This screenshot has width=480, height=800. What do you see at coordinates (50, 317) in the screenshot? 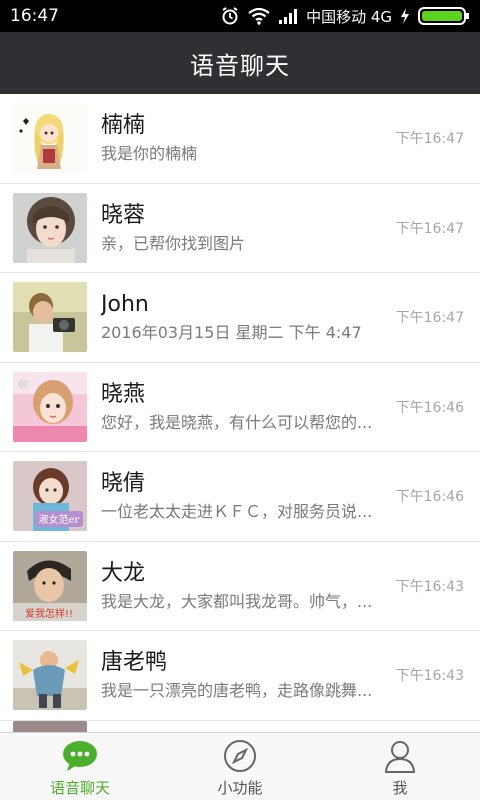
I see `avatar-john` at bounding box center [50, 317].